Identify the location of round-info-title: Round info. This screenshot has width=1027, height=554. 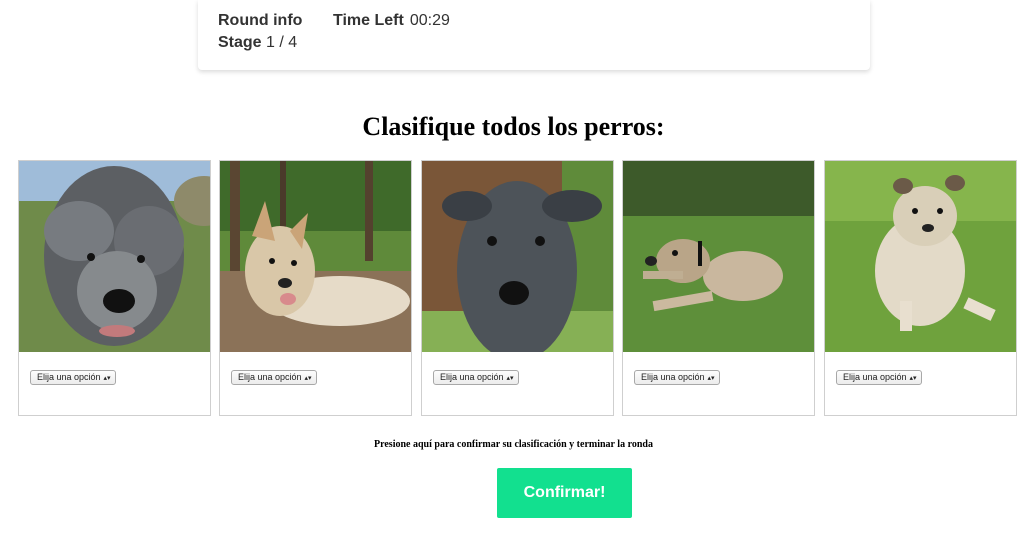
(260, 20).